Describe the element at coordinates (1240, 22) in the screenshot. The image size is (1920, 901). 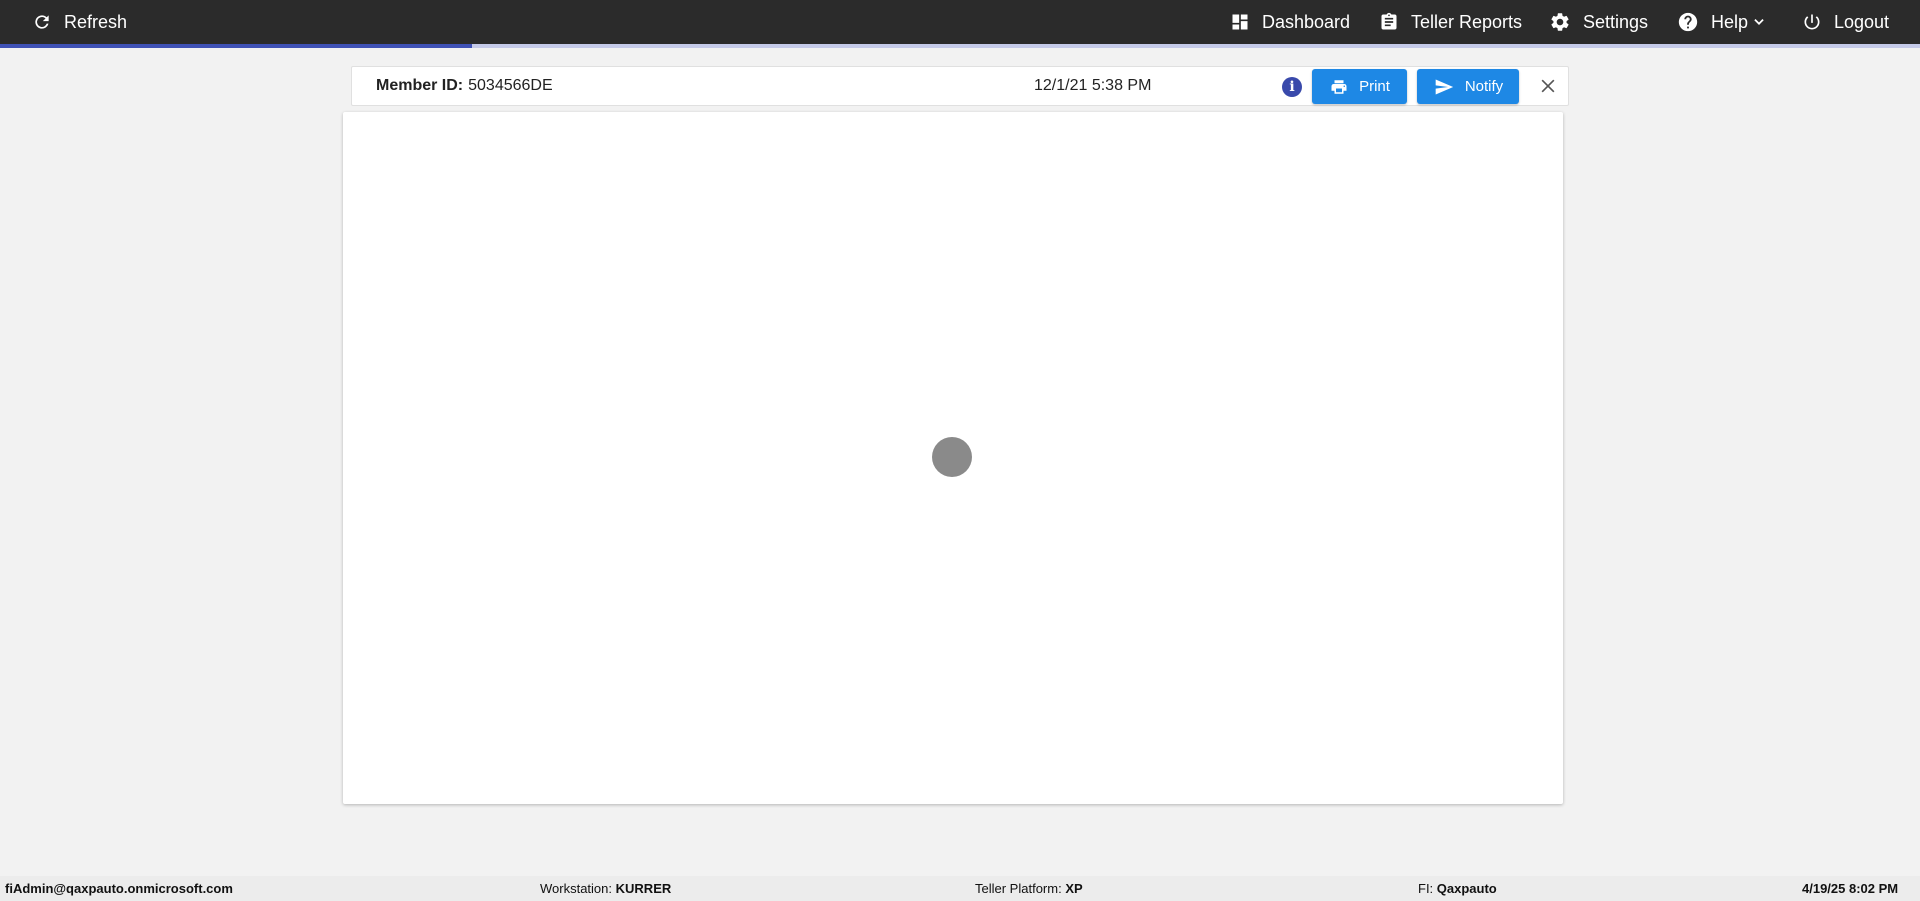
I see `dashboard-icon` at that location.